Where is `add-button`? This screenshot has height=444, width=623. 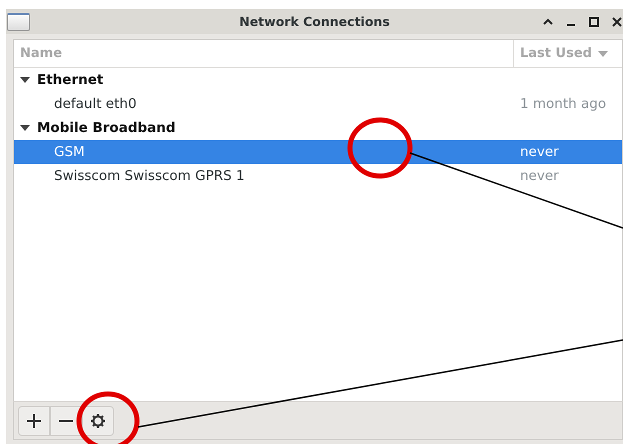 add-button is located at coordinates (34, 421).